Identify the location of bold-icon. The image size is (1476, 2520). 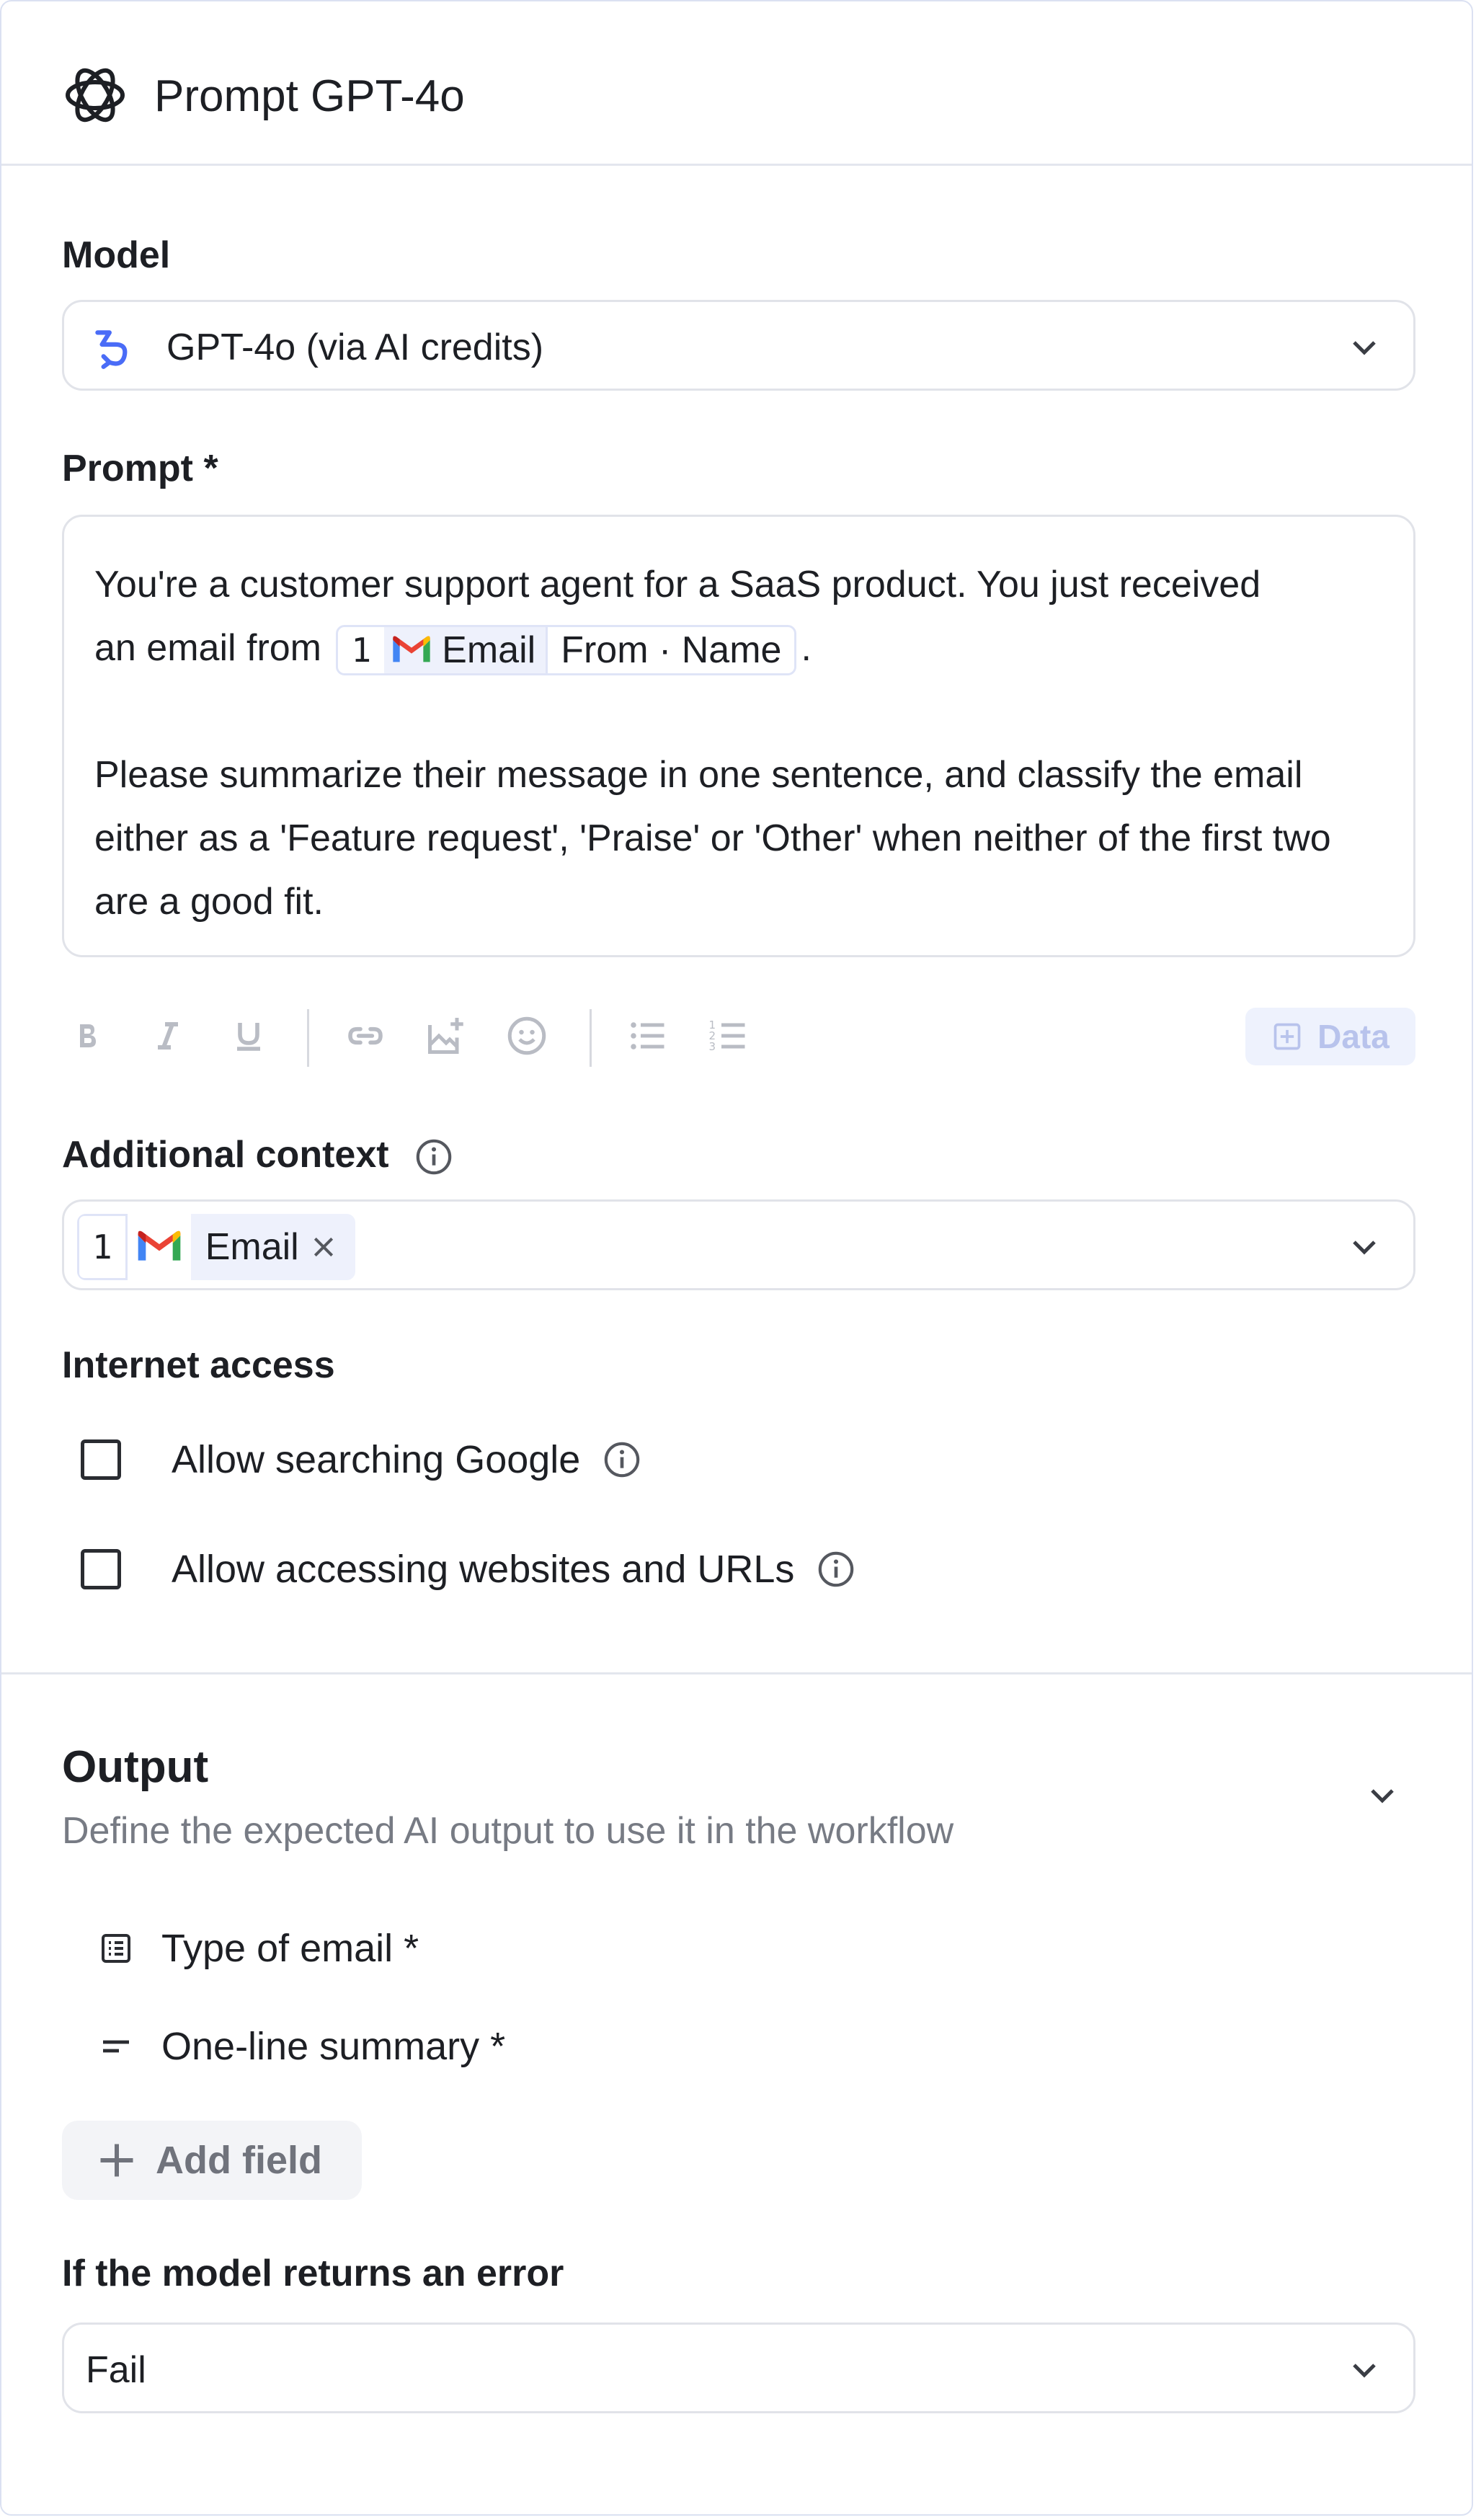
(87, 1036).